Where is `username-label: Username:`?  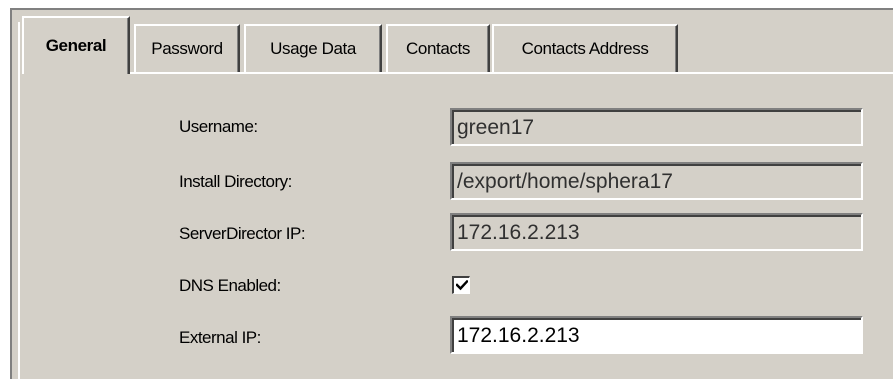
username-label: Username: is located at coordinates (218, 126).